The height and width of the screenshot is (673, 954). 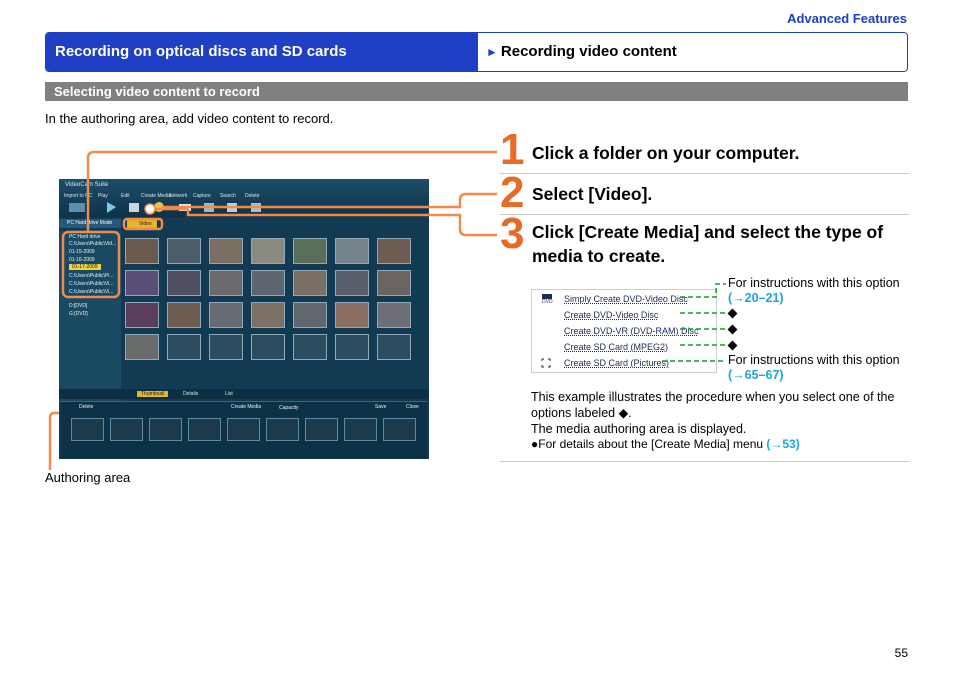 What do you see at coordinates (814, 283) in the screenshot?
I see `note-top-text: For instructions with this option` at bounding box center [814, 283].